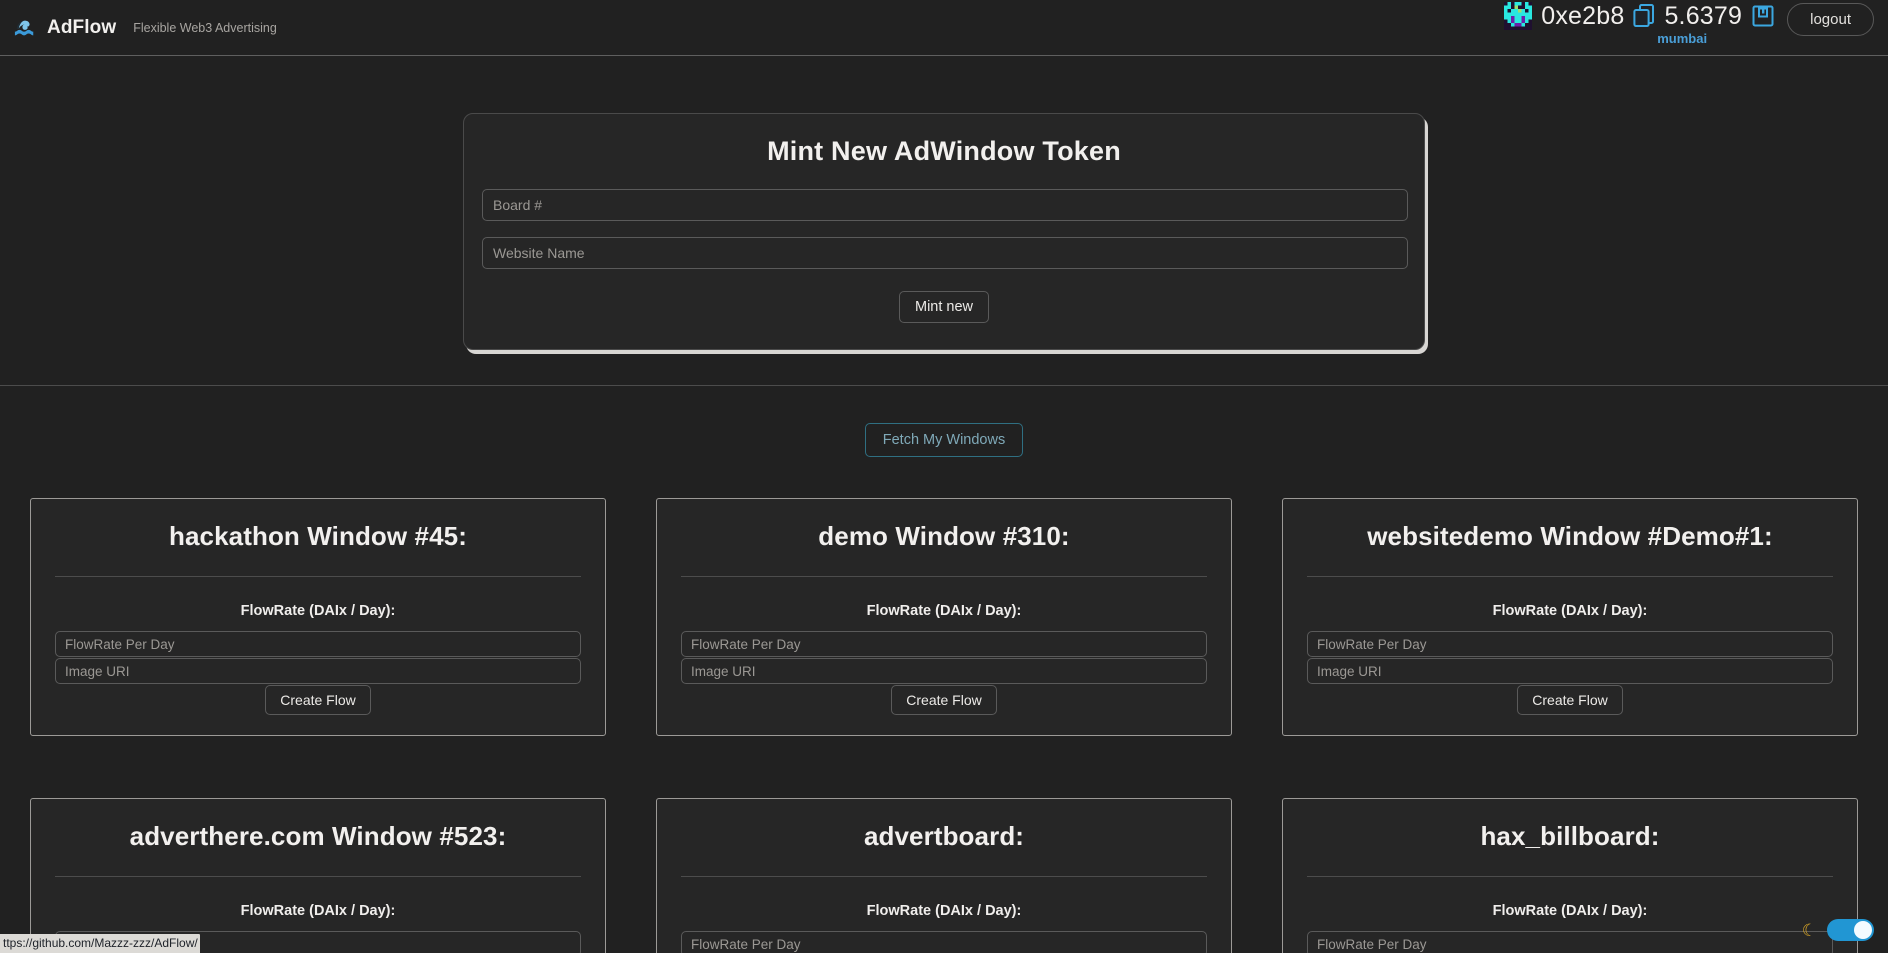  I want to click on blockie-avatar-icon, so click(1518, 16).